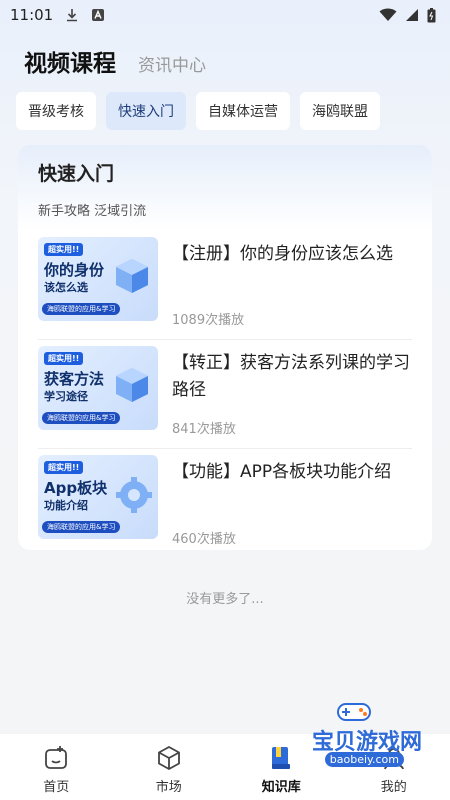 This screenshot has width=450, height=800. I want to click on card-subtitle: 新手攻略 泛域引流, so click(92, 211).